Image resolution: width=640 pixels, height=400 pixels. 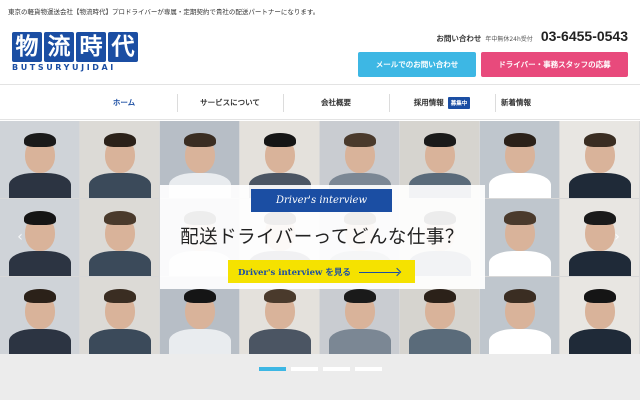 What do you see at coordinates (91, 47) in the screenshot?
I see `logo-char: 時` at bounding box center [91, 47].